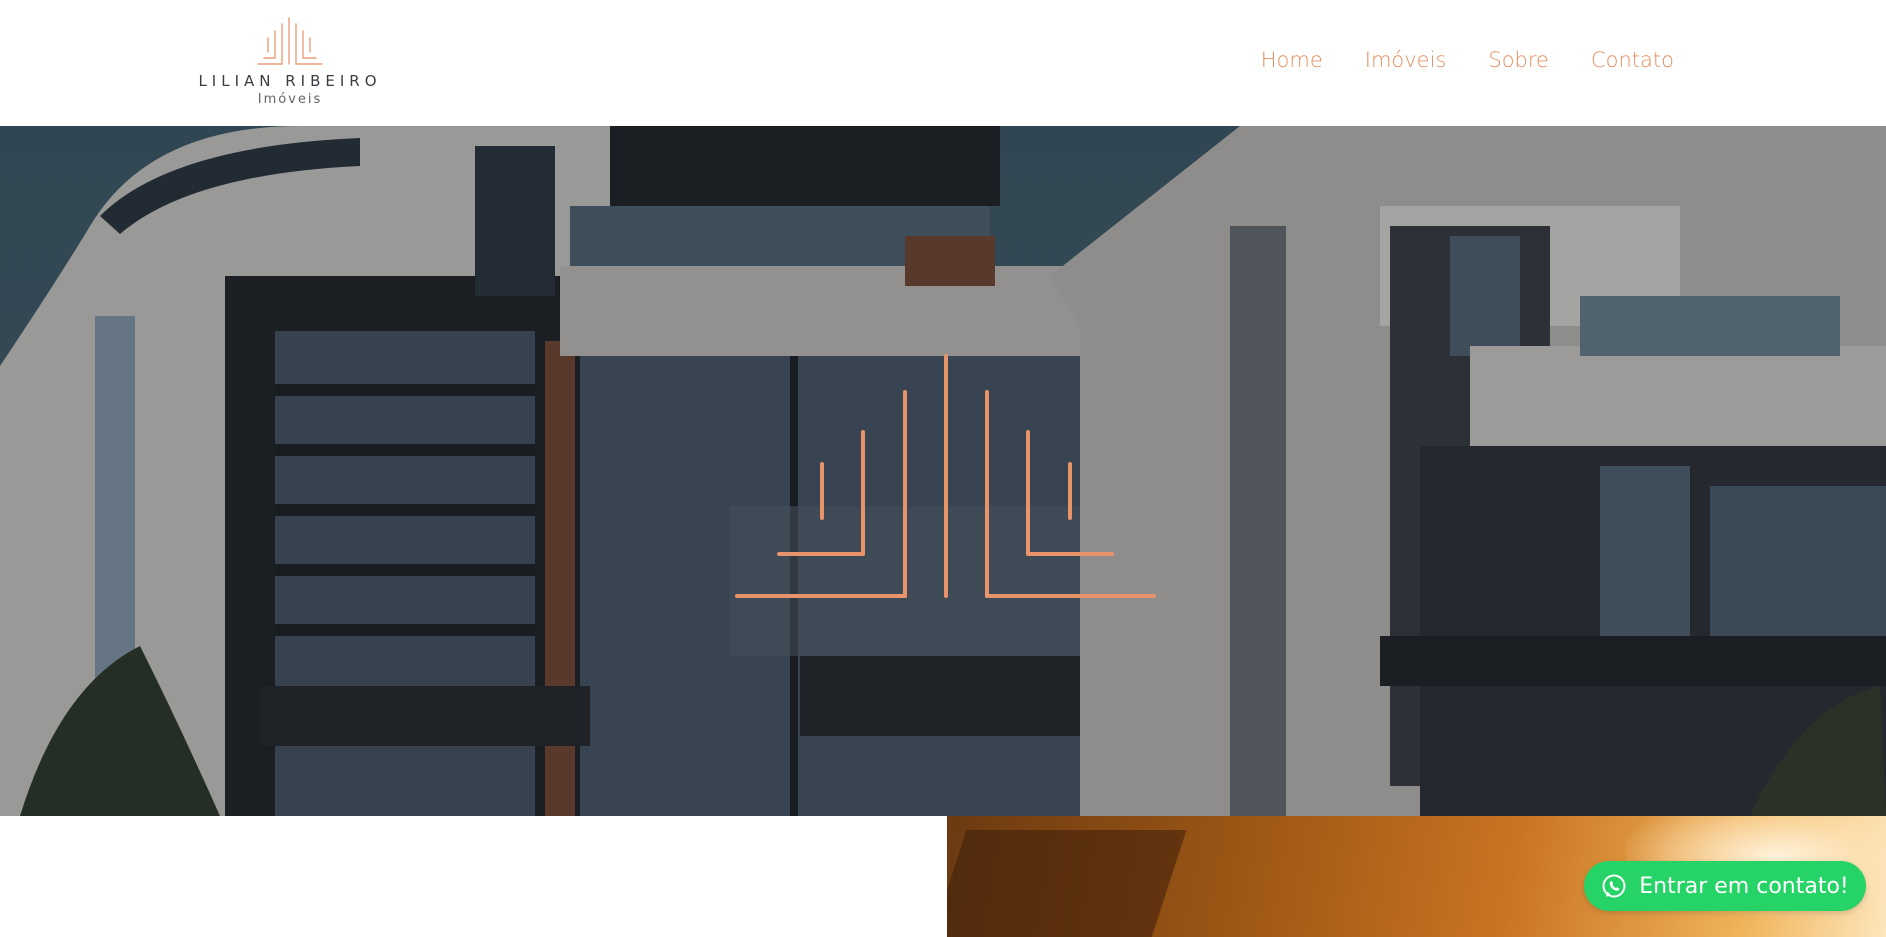 The image size is (1886, 937). I want to click on whatsapp-contact-button: Entrar em contato!, so click(1725, 886).